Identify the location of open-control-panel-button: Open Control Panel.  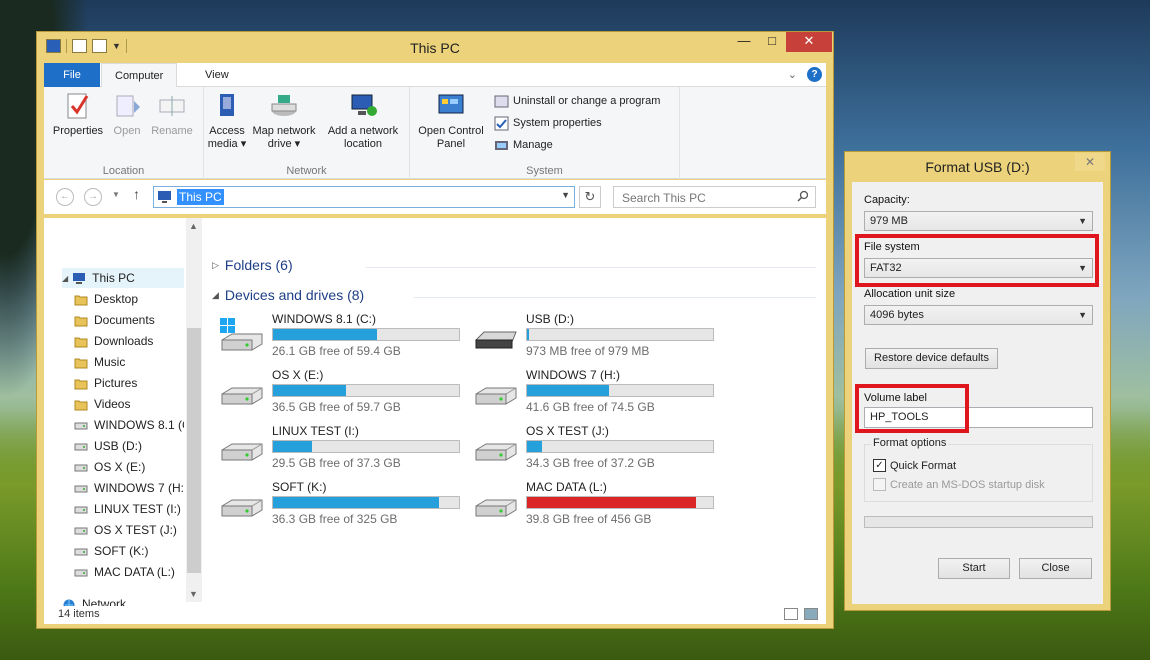
(451, 121).